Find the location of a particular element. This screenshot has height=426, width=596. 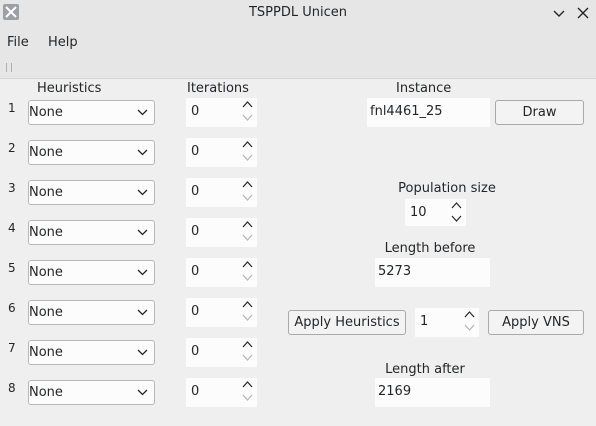

draw-button: Draw is located at coordinates (539, 112).